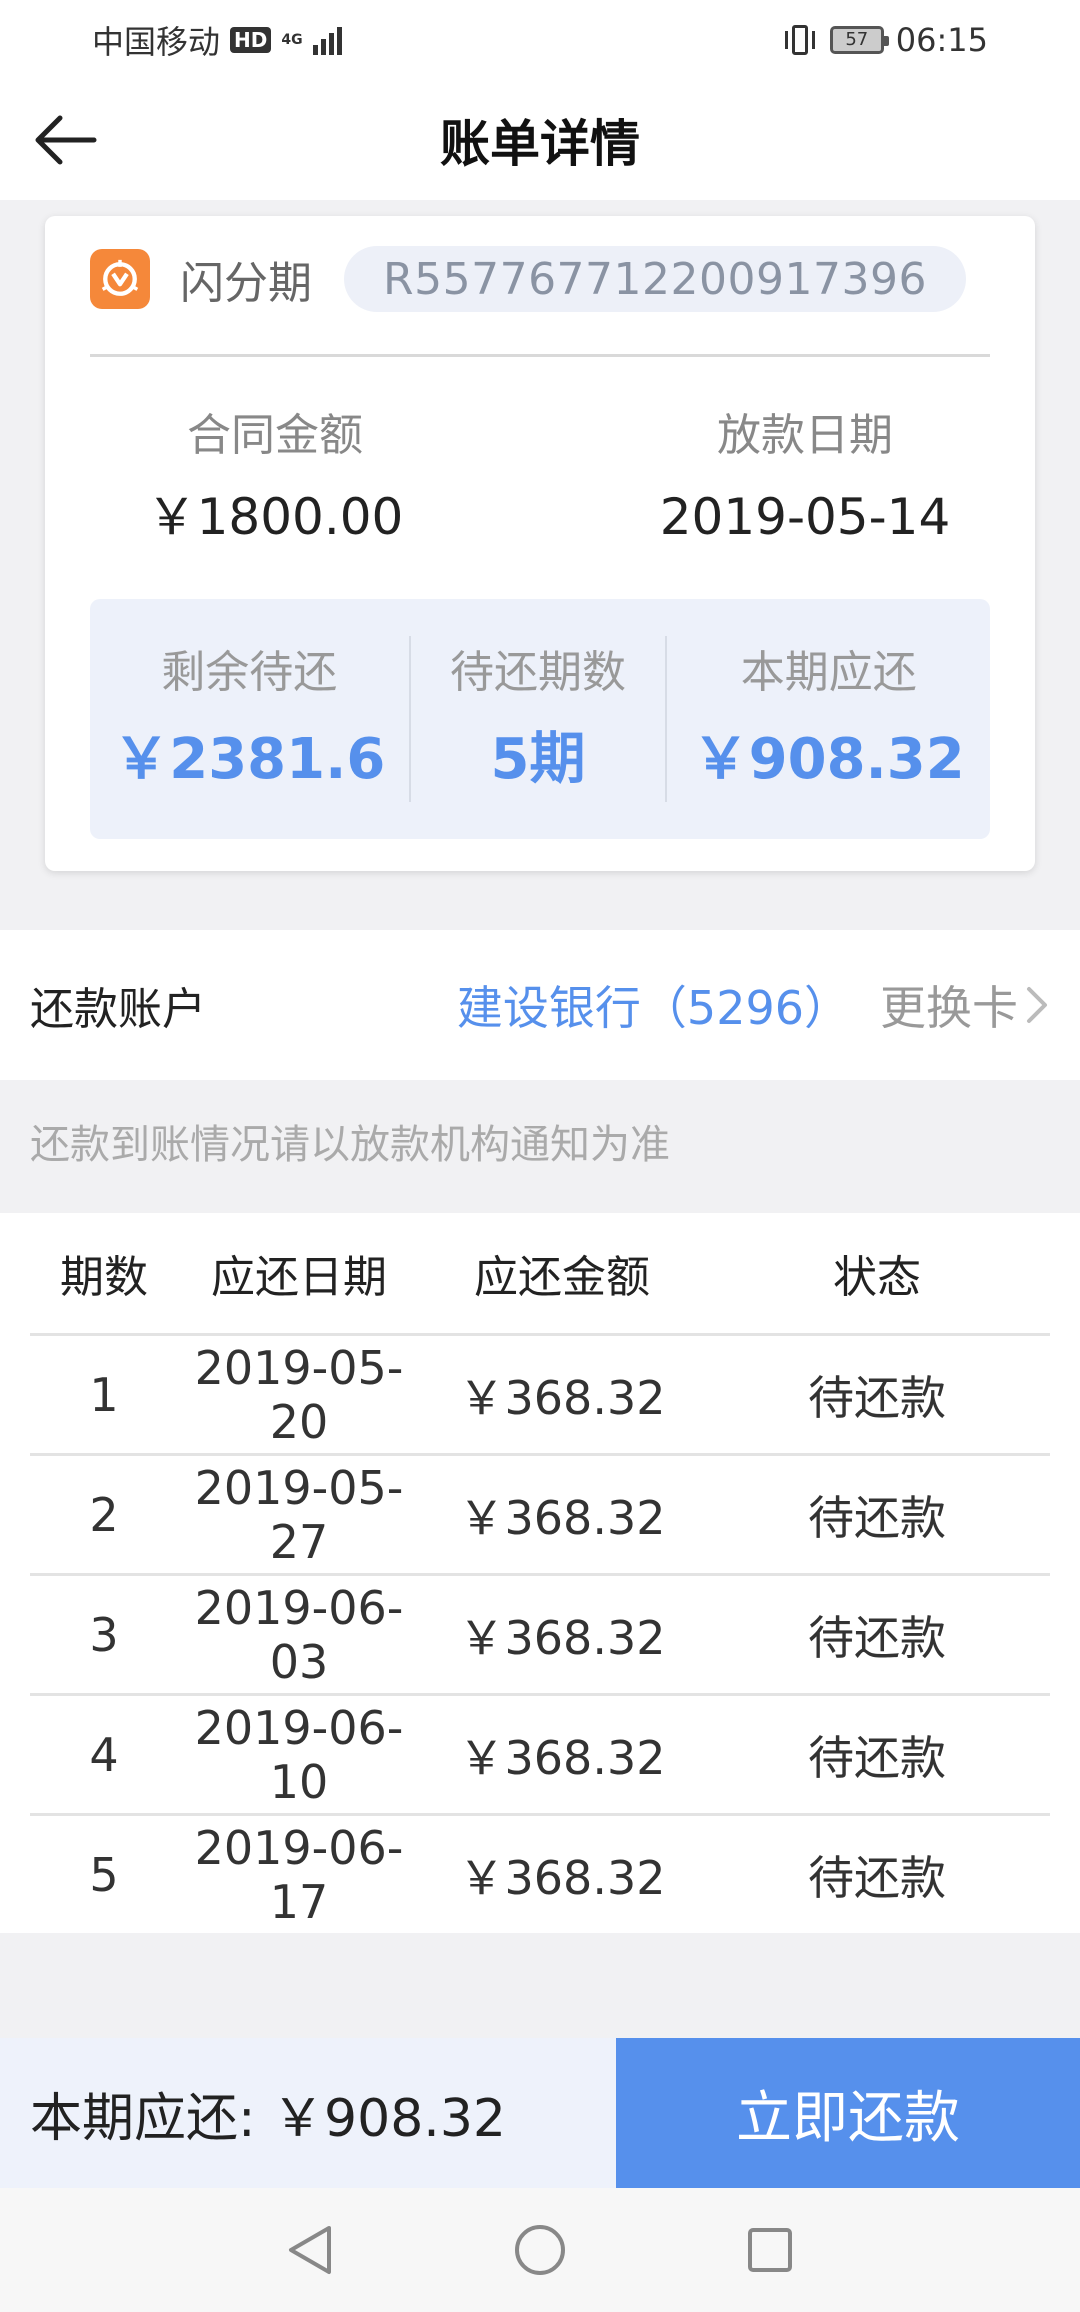  What do you see at coordinates (1037, 1005) in the screenshot?
I see `chevron-right-icon` at bounding box center [1037, 1005].